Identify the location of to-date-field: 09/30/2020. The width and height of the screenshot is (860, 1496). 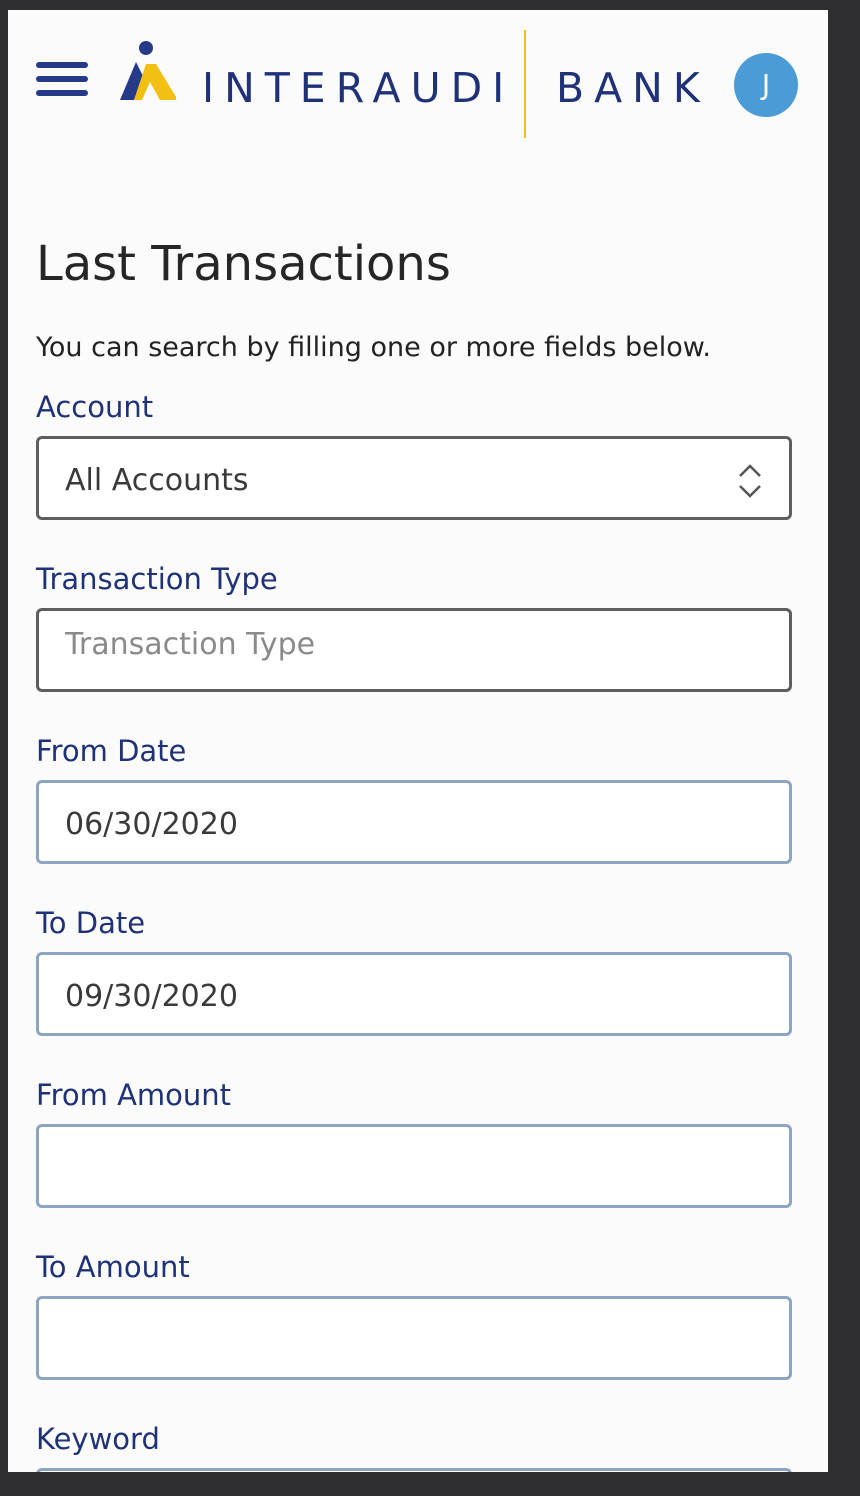
(414, 994).